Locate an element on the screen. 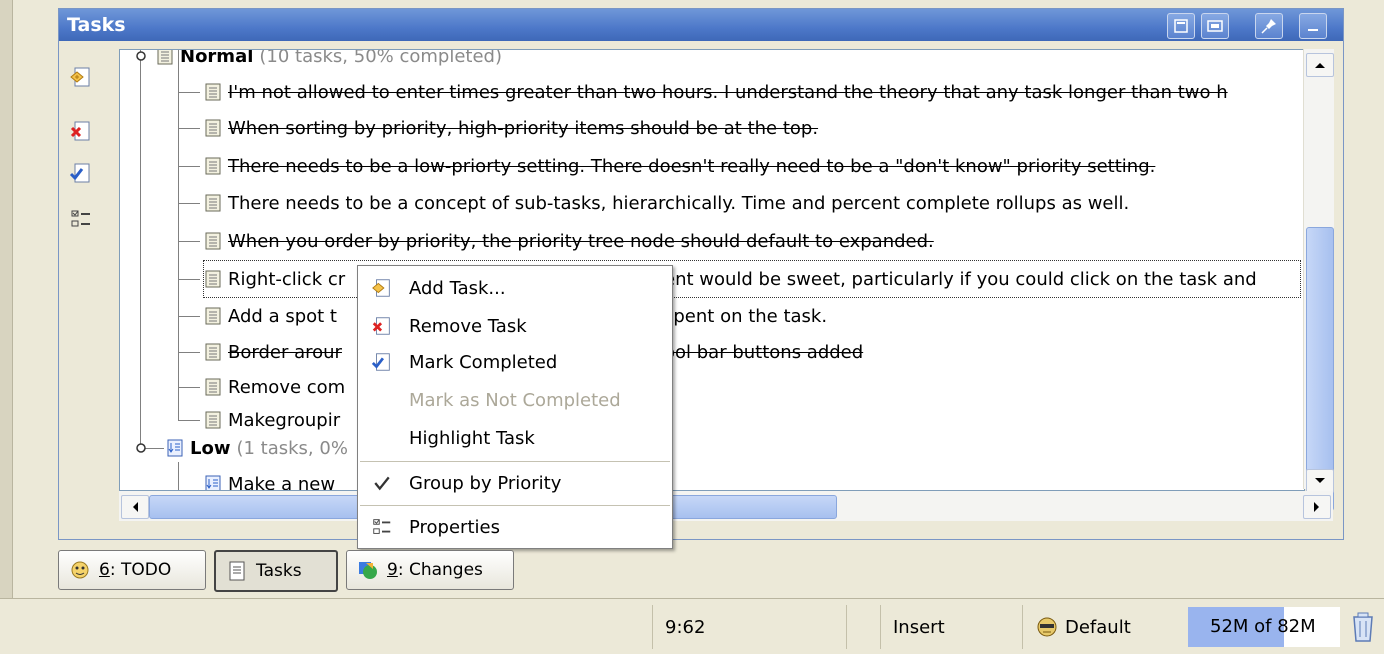 Image resolution: width=1384 pixels, height=654 pixels. pin-button is located at coordinates (1269, 26).